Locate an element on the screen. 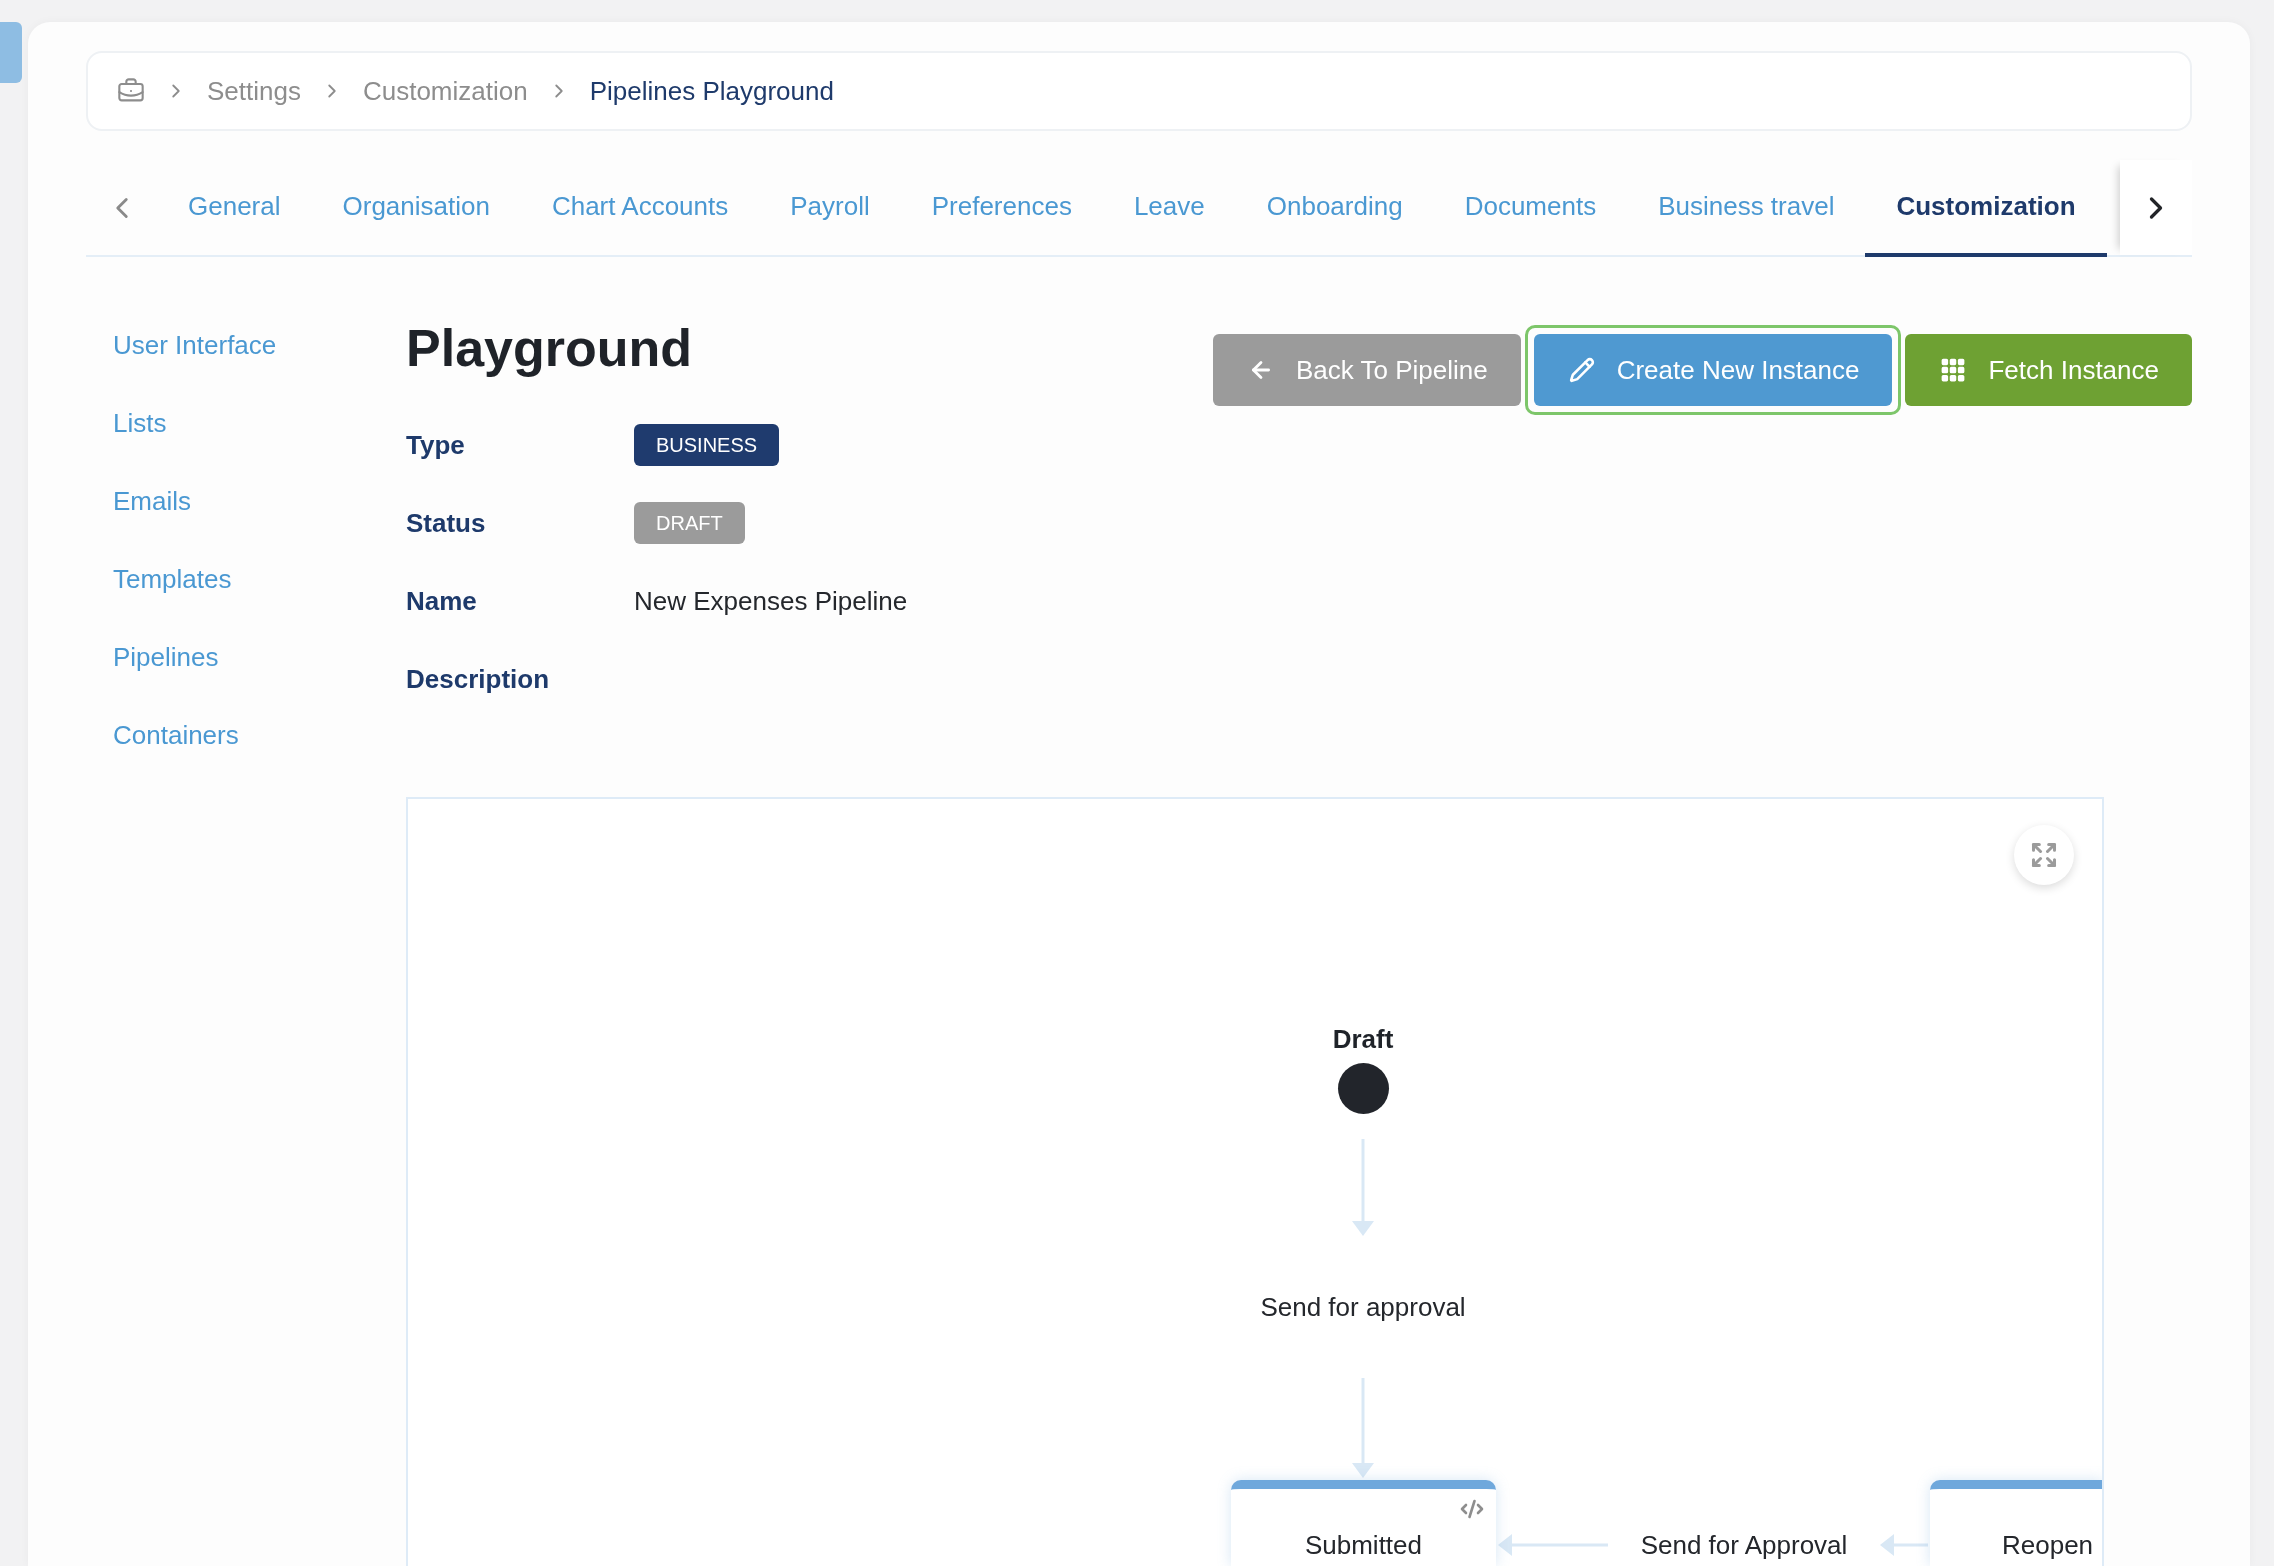  state-label: Reopen is located at coordinates (2048, 1545).